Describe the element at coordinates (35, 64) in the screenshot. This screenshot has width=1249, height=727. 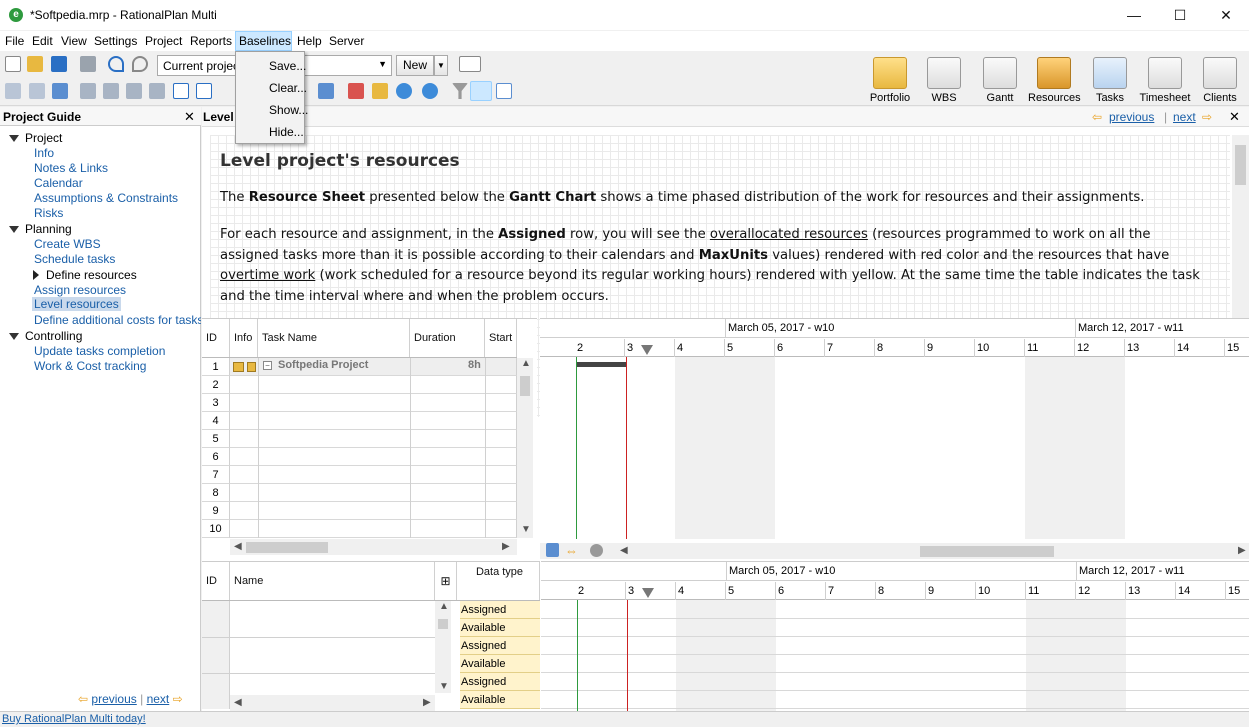
I see `open-folder-icon` at that location.